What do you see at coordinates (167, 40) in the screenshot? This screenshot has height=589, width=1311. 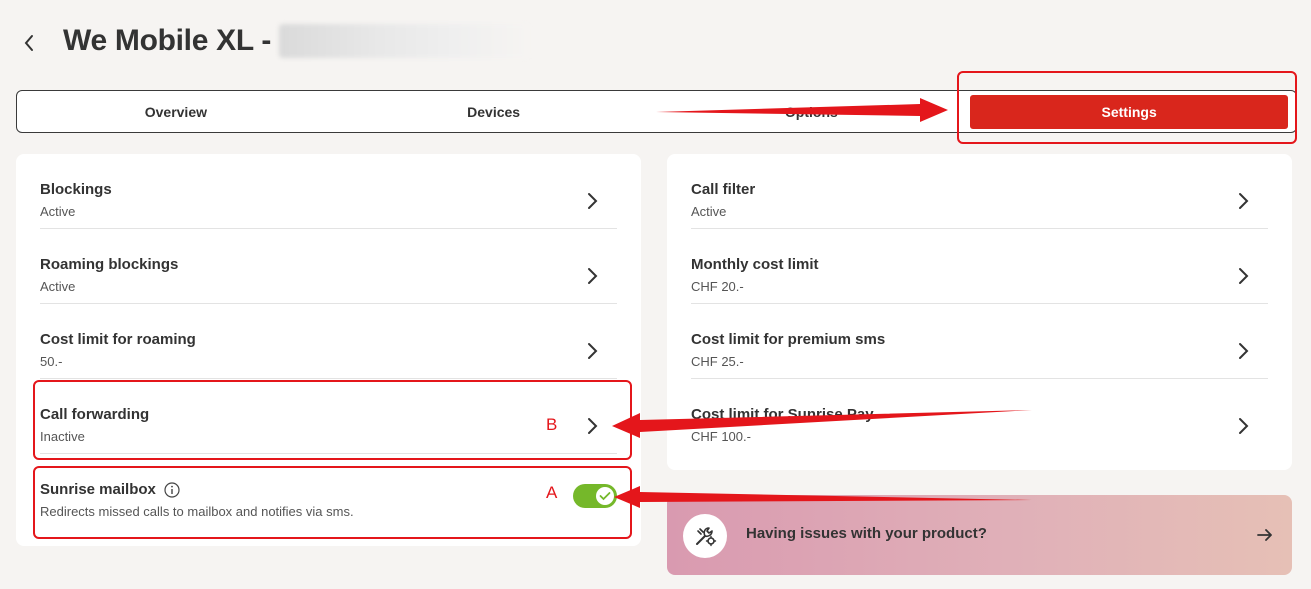 I see `page-title-text: We Mobile XL -` at bounding box center [167, 40].